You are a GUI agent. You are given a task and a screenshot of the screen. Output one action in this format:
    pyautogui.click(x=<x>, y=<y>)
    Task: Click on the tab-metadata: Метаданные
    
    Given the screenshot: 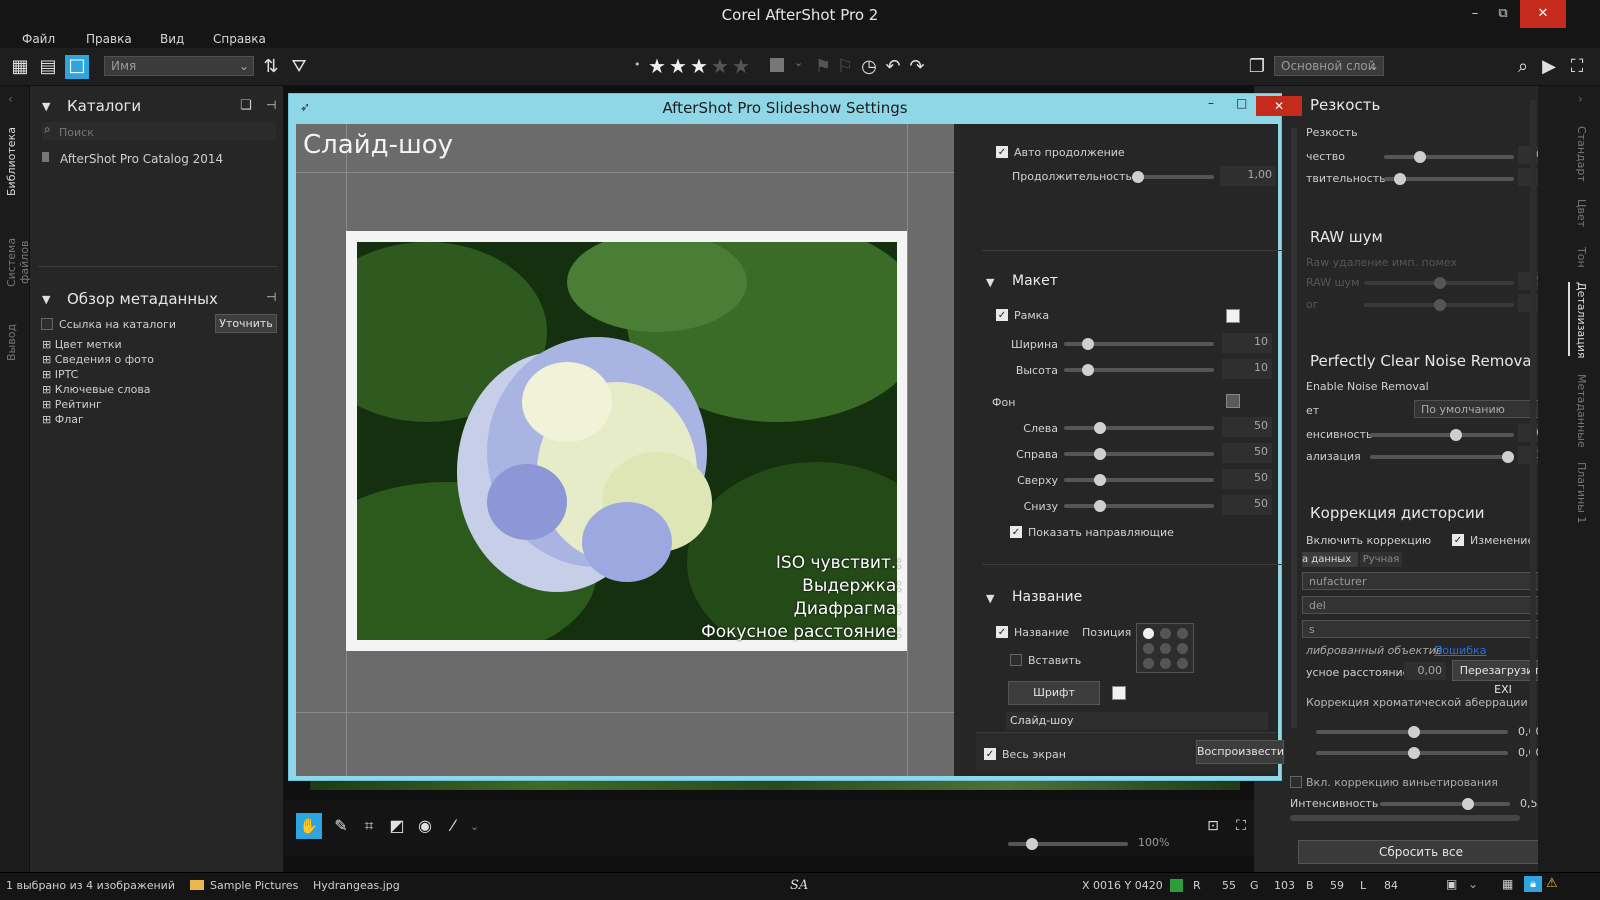 What is the action you would take?
    pyautogui.click(x=1578, y=411)
    